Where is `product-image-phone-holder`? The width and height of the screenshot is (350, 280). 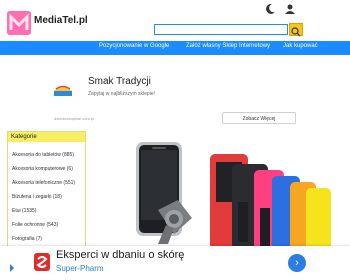
product-image-phone-holder is located at coordinates (163, 195).